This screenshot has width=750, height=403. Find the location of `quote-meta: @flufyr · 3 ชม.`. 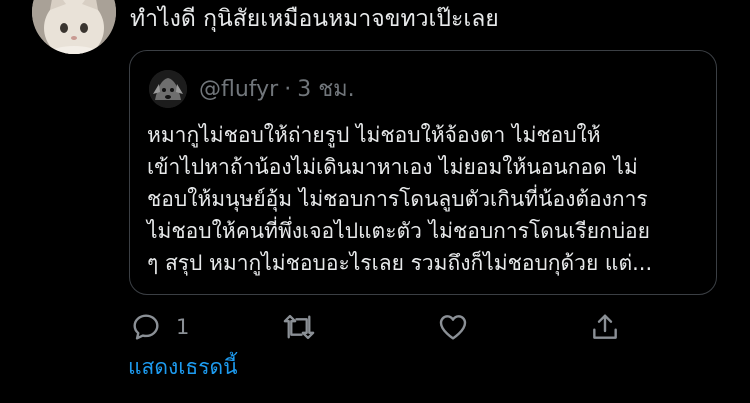

quote-meta: @flufyr · 3 ชม. is located at coordinates (277, 90).